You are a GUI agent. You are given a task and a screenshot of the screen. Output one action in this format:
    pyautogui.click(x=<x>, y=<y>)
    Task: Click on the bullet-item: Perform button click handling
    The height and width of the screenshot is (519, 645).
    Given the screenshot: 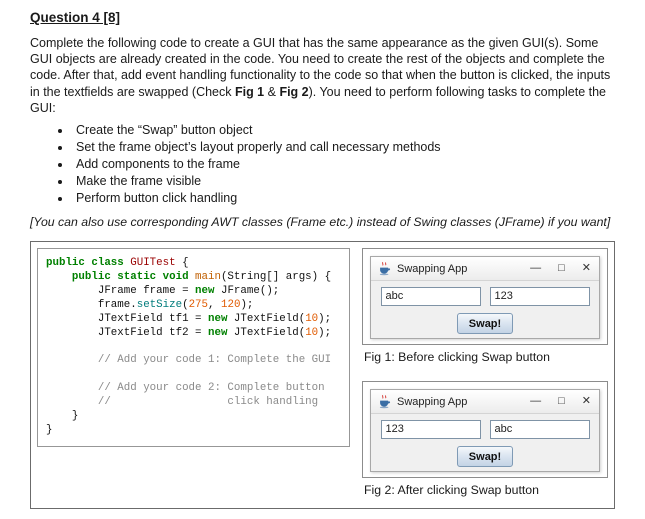 What is the action you would take?
    pyautogui.click(x=343, y=198)
    